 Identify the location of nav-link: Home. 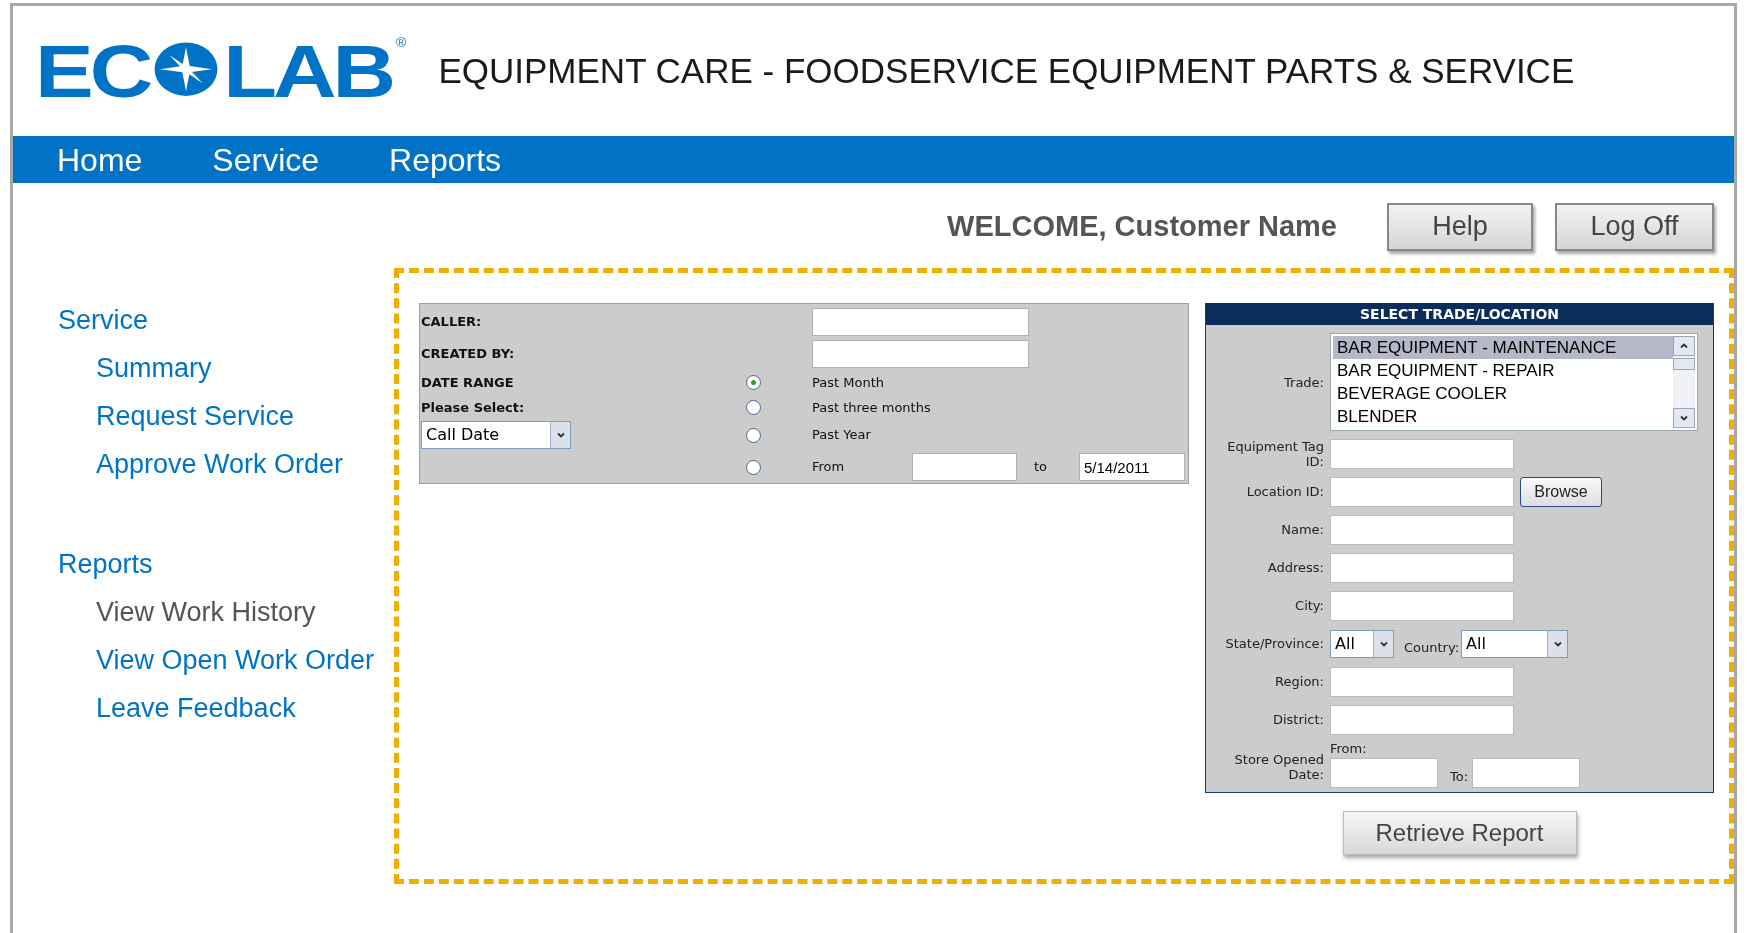
(100, 159).